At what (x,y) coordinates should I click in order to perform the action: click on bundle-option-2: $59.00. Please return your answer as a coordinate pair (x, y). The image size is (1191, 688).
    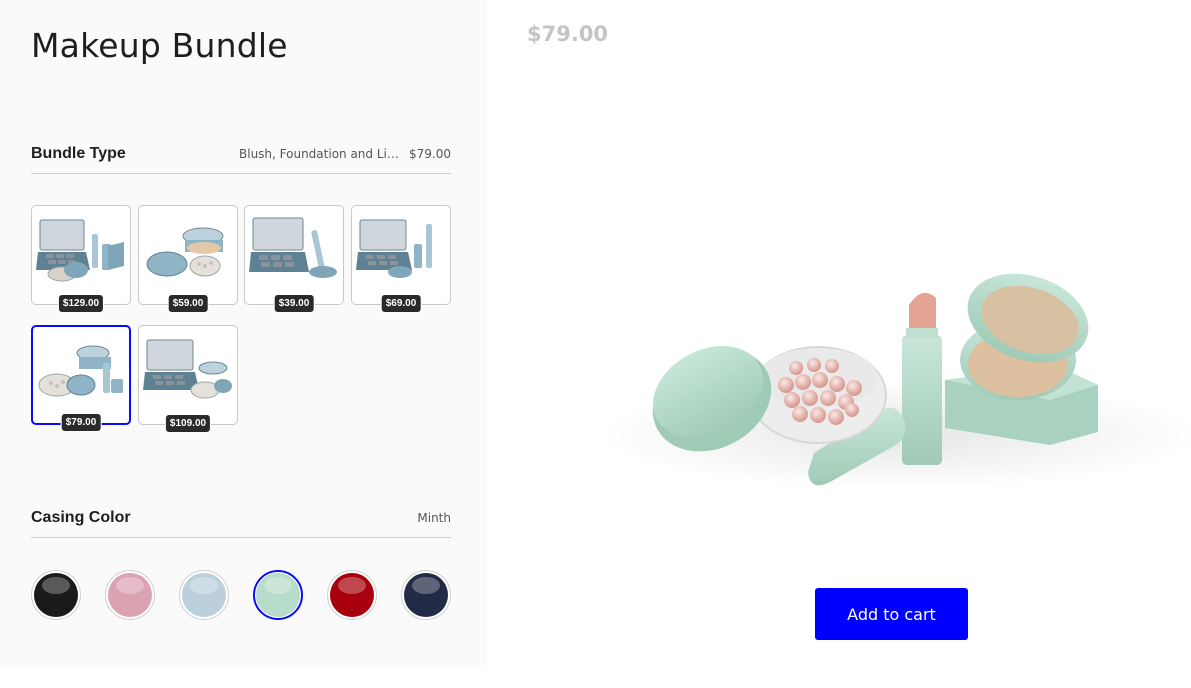
    Looking at the image, I should click on (188, 259).